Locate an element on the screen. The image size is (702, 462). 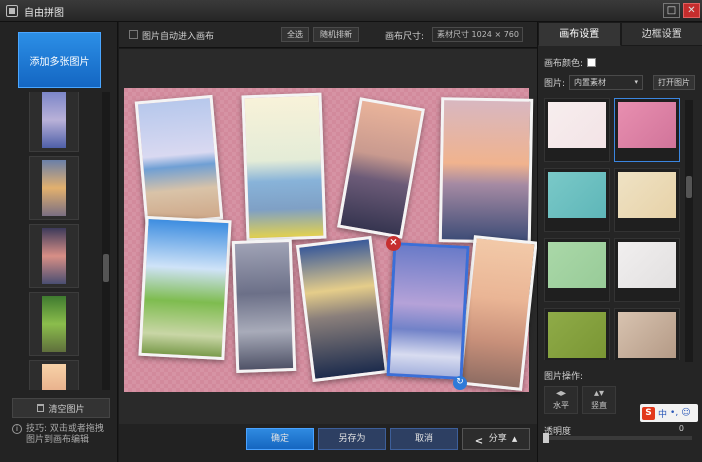
flip-vertical-button: ▴▾ 竖直 is located at coordinates (599, 400).